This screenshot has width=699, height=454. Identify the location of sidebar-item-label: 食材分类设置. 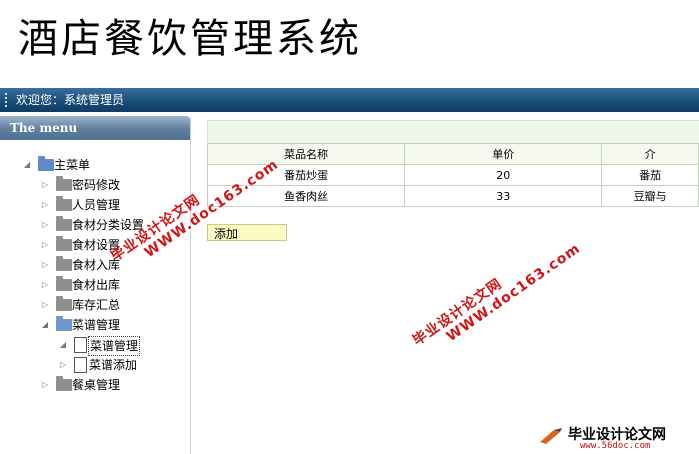
(108, 225).